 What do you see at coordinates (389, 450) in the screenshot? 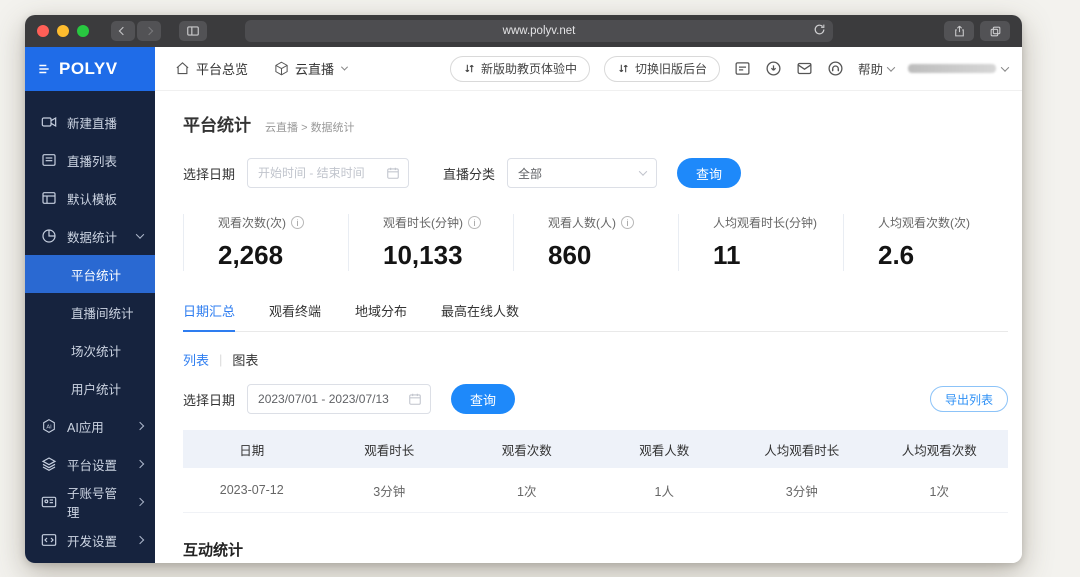
I see `table-header: 观看时长` at bounding box center [389, 450].